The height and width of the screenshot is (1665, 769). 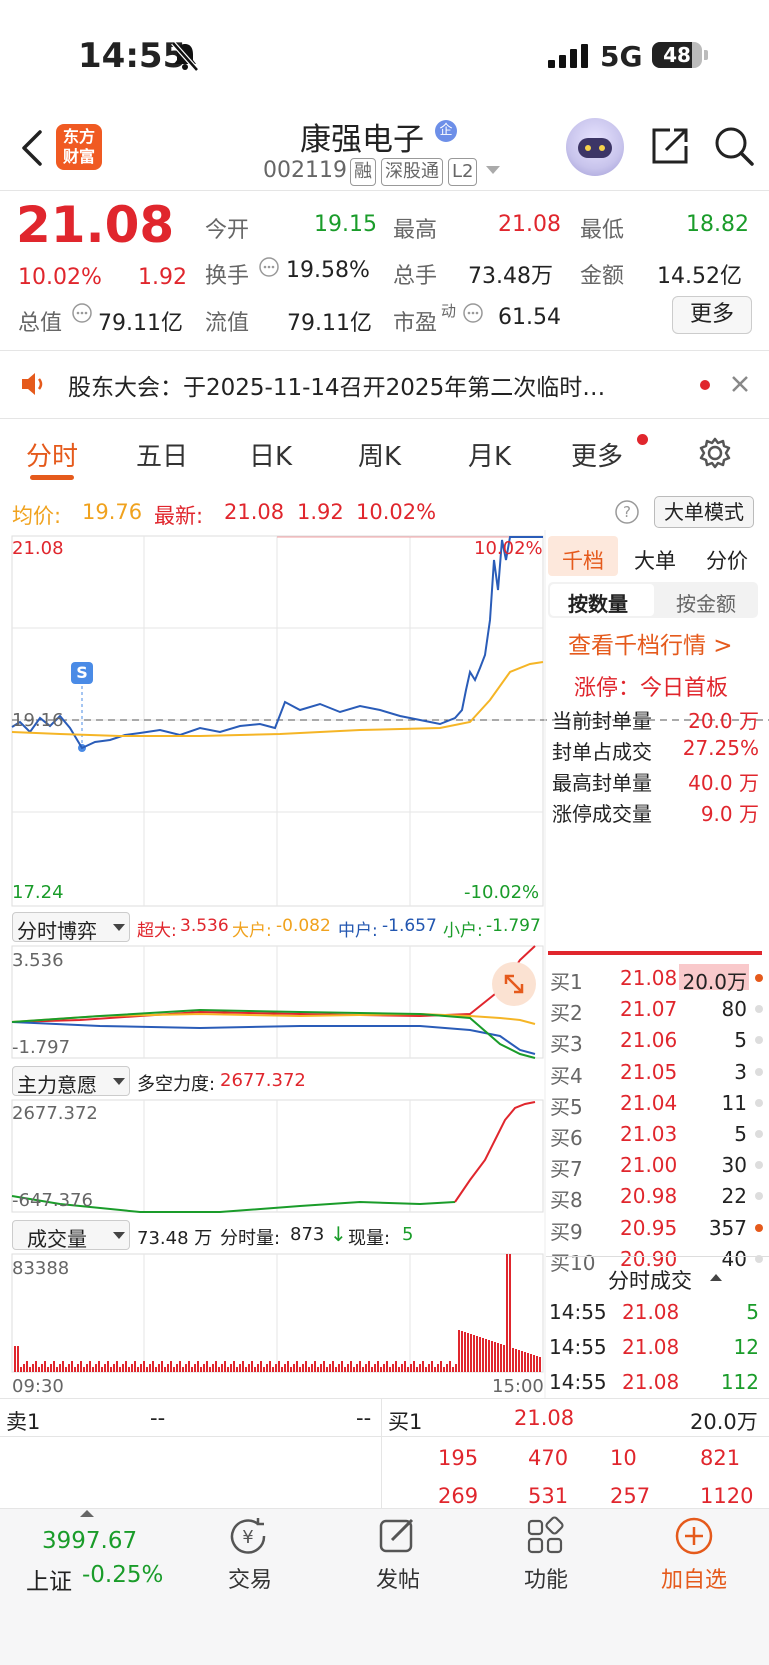 I want to click on mid-label: 中户:, so click(x=358, y=931).